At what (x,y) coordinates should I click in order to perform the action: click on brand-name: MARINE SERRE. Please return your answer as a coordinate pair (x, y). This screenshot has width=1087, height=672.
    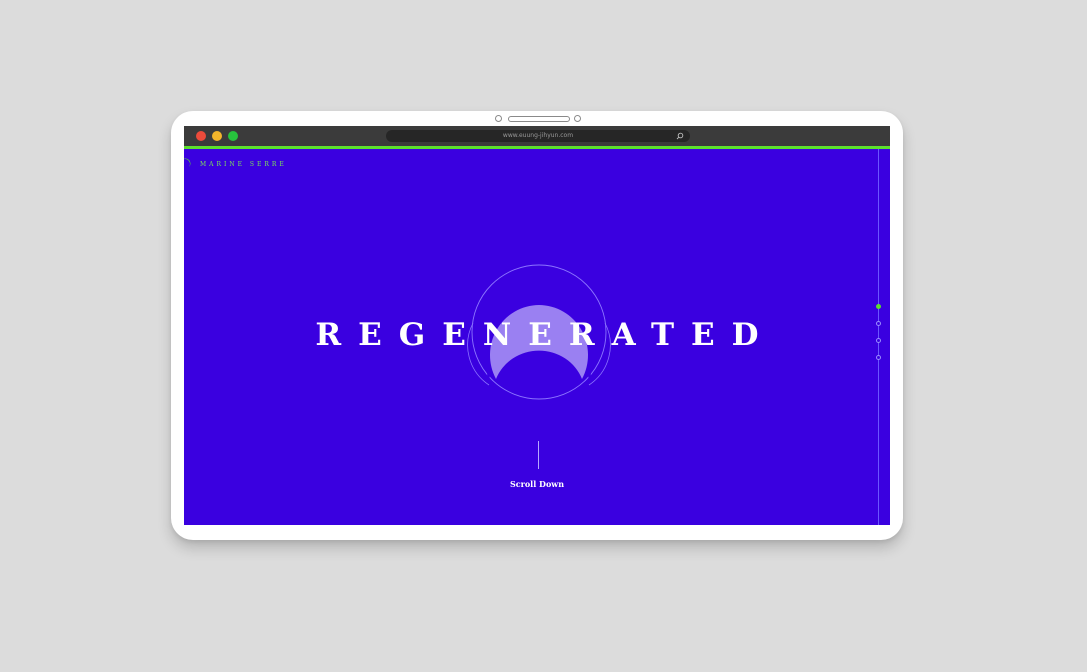
    Looking at the image, I should click on (243, 164).